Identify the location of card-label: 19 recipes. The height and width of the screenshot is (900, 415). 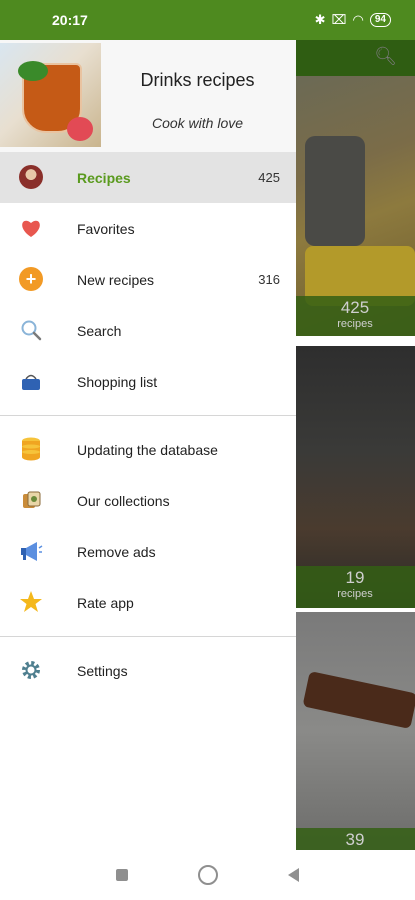
(355, 587).